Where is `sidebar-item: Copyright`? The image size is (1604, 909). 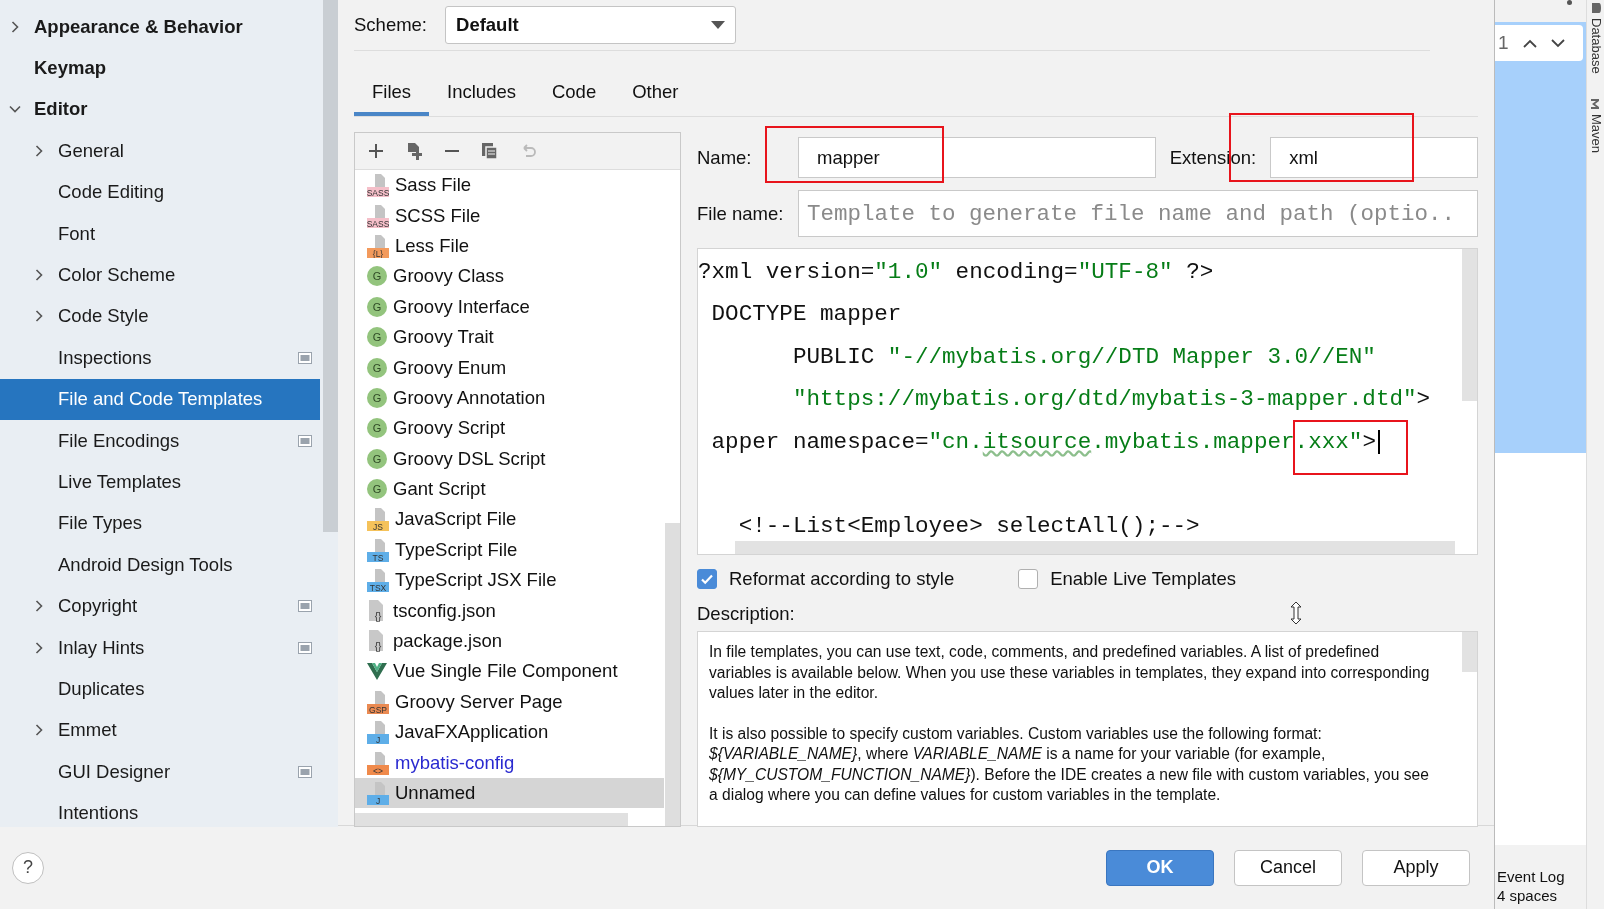
sidebar-item: Copyright is located at coordinates (160, 606).